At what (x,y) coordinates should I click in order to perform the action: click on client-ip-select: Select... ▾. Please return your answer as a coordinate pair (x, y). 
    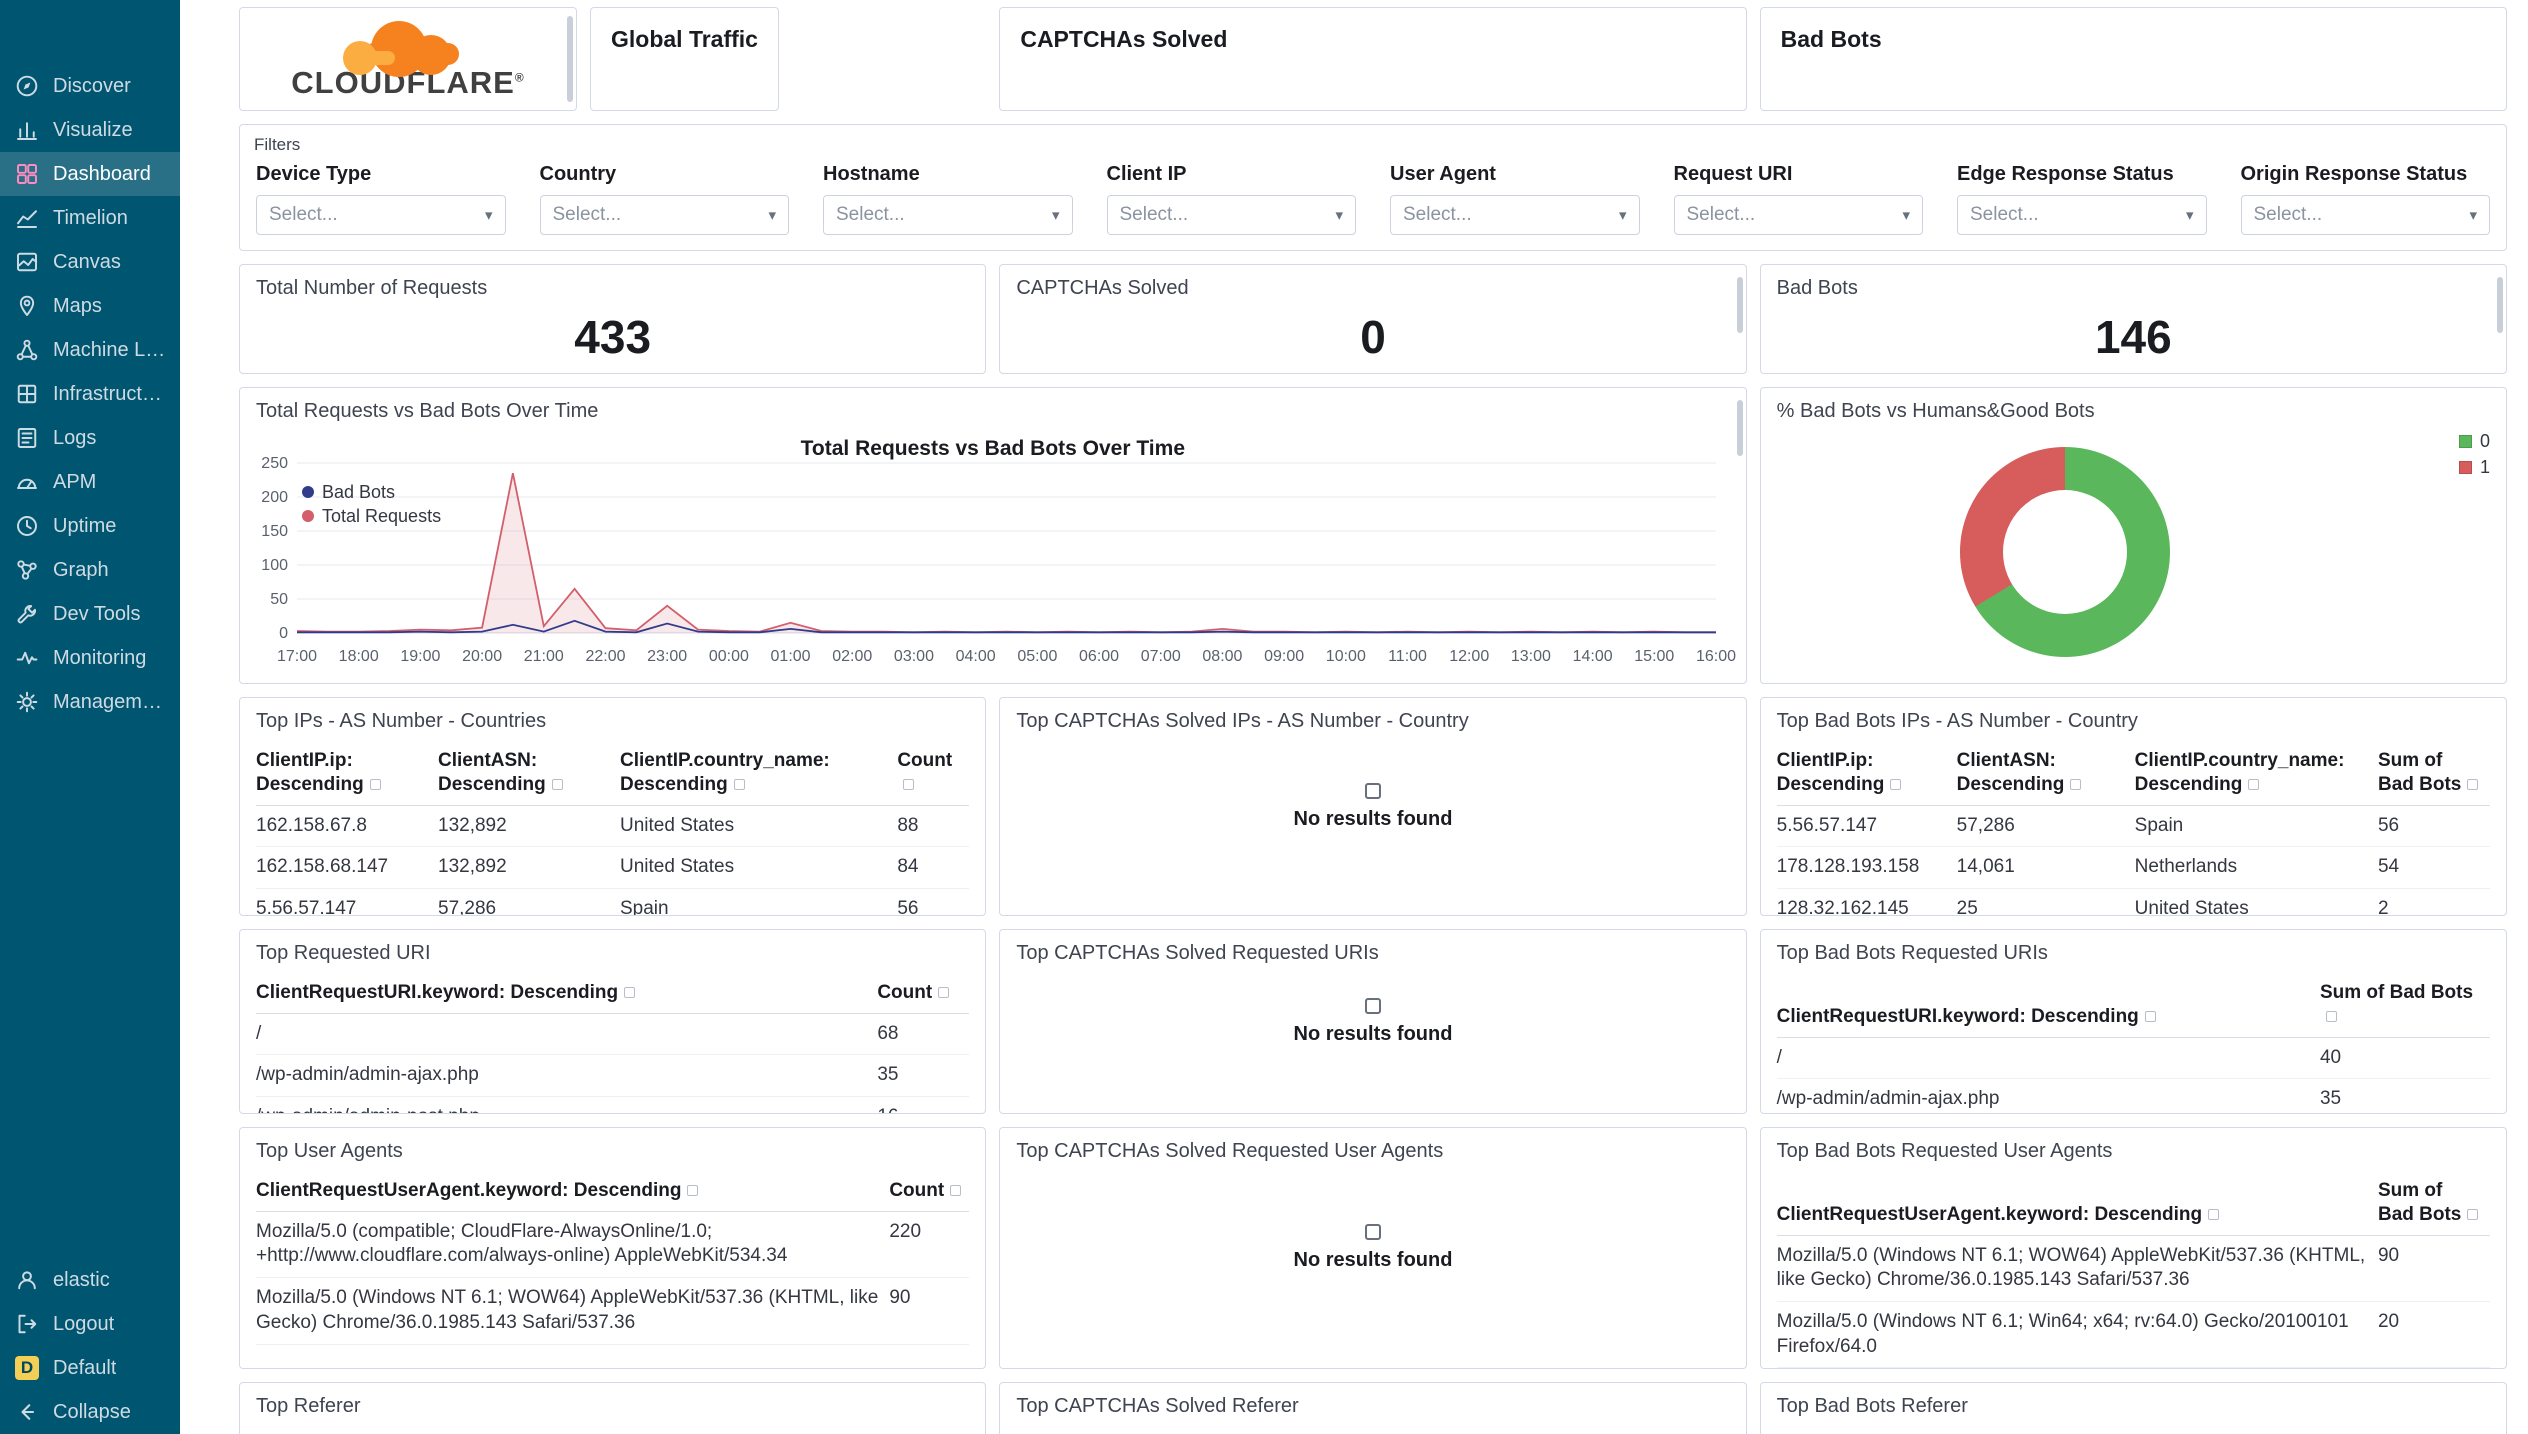
    Looking at the image, I should click on (1231, 215).